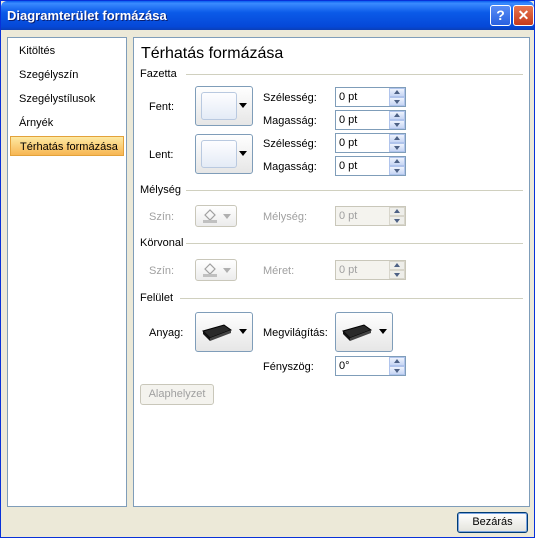 Image resolution: width=535 pixels, height=538 pixels. What do you see at coordinates (288, 367) in the screenshot?
I see `light-angle-label: Fényszög:` at bounding box center [288, 367].